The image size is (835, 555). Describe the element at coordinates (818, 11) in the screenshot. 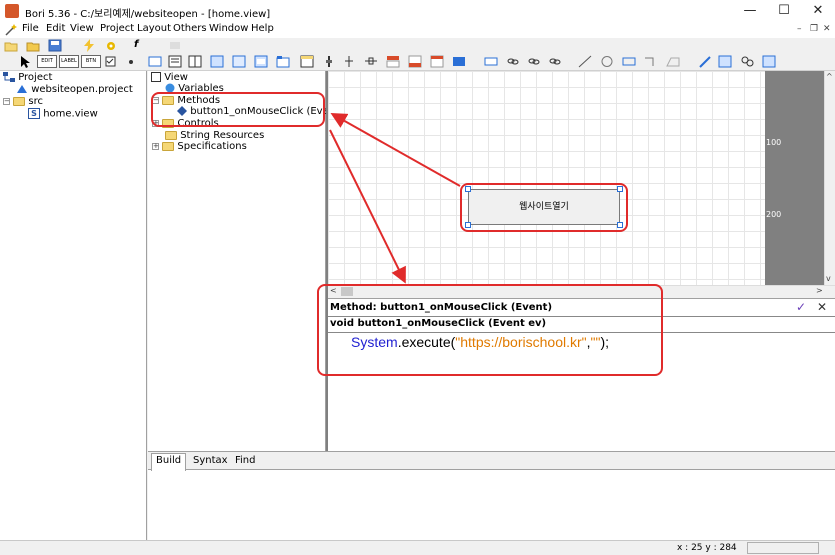

I see `close-button: ✕` at that location.